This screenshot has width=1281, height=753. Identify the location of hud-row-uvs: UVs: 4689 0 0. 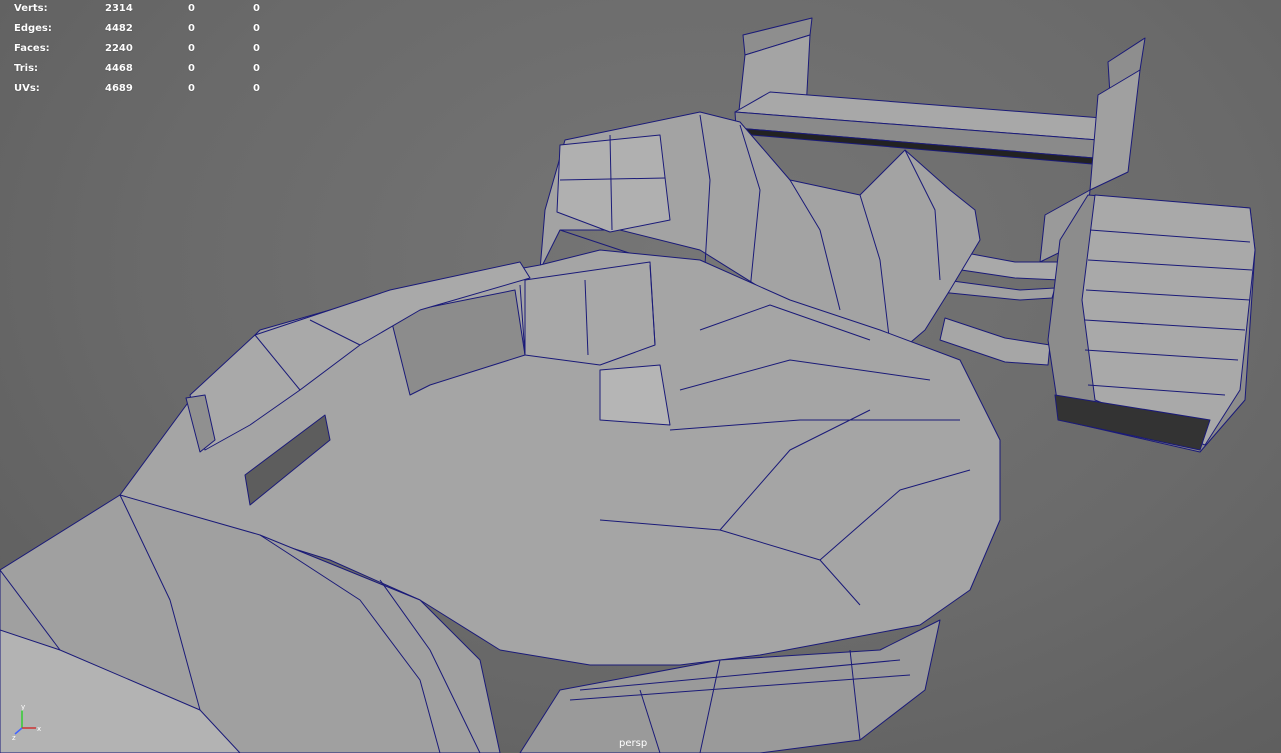
(140, 90).